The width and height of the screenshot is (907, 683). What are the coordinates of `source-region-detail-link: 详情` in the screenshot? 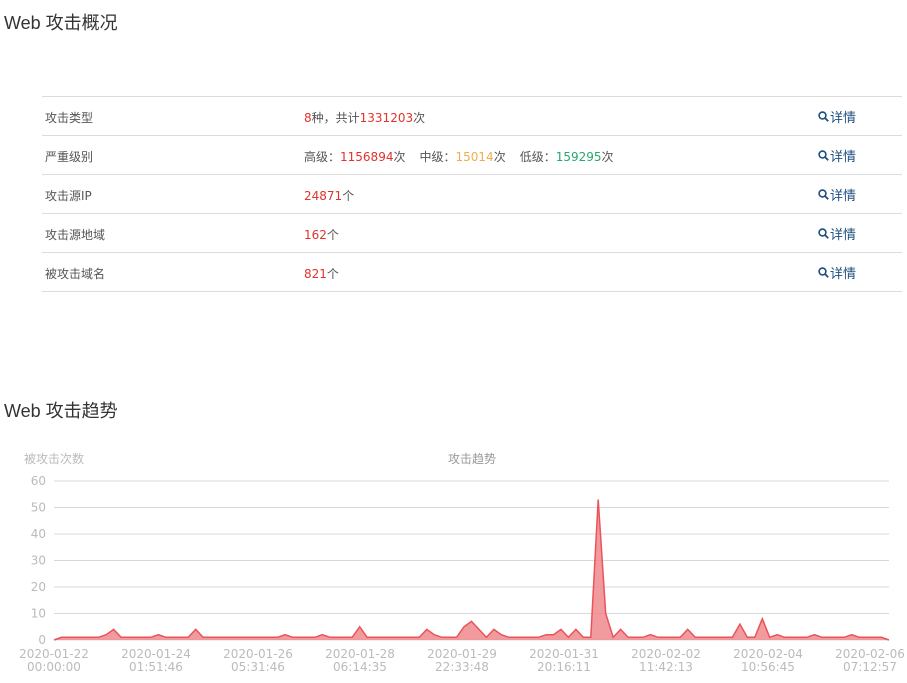 It's located at (837, 233).